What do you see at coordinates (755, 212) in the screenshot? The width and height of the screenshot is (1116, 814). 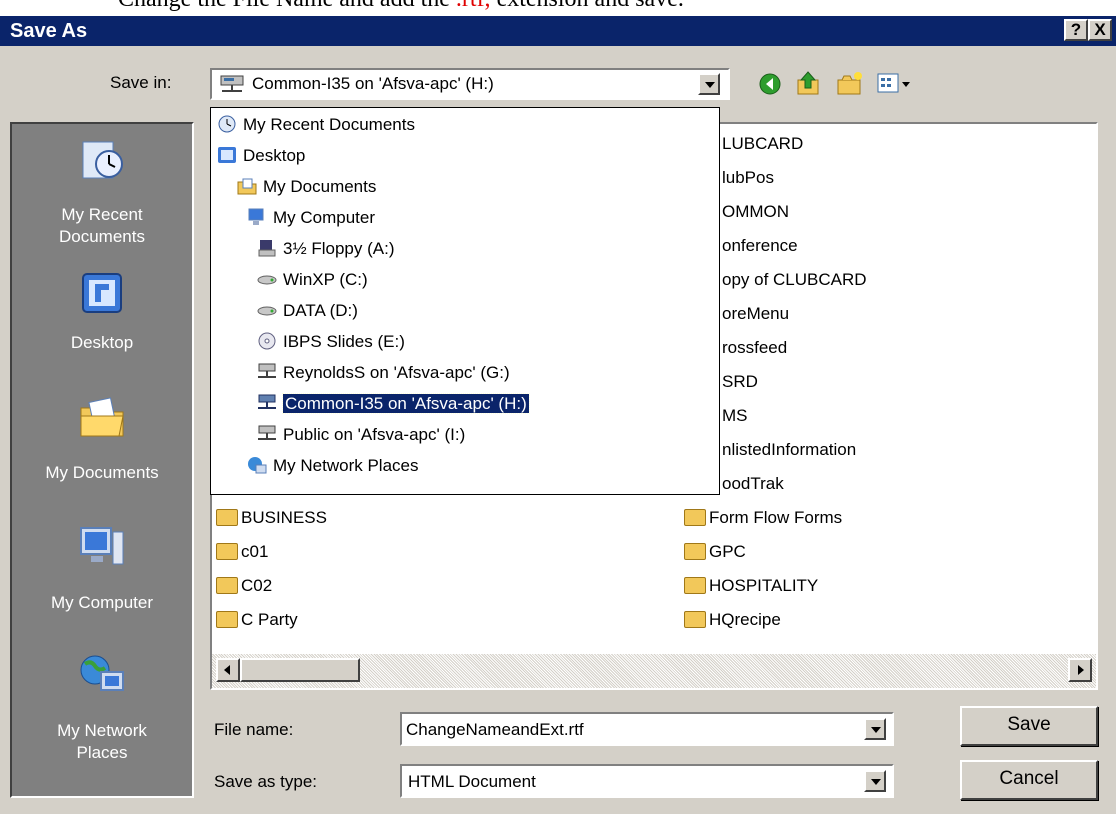 I see `list-item: OMMON` at bounding box center [755, 212].